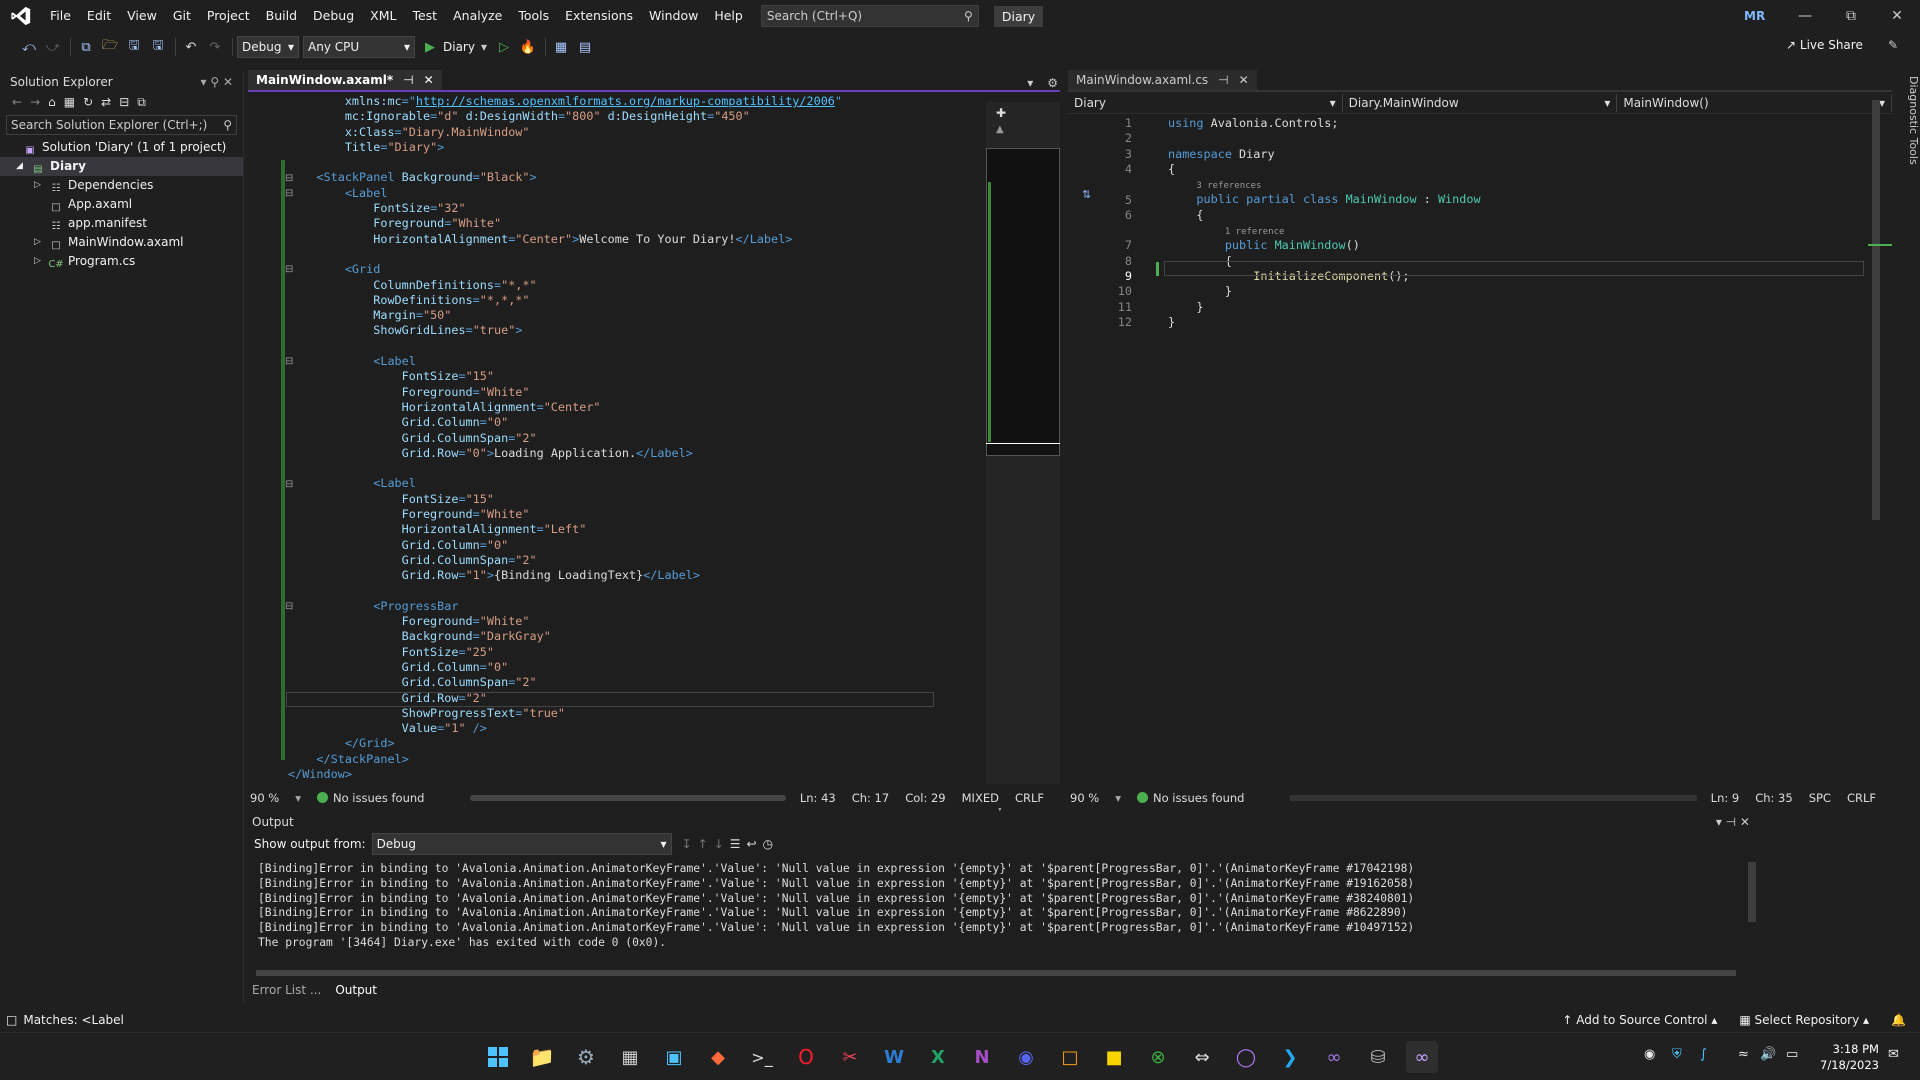 This screenshot has width=1920, height=1080. Describe the element at coordinates (1755, 102) in the screenshot. I see `nav-member-dropdown: MainWindow() ▾` at that location.